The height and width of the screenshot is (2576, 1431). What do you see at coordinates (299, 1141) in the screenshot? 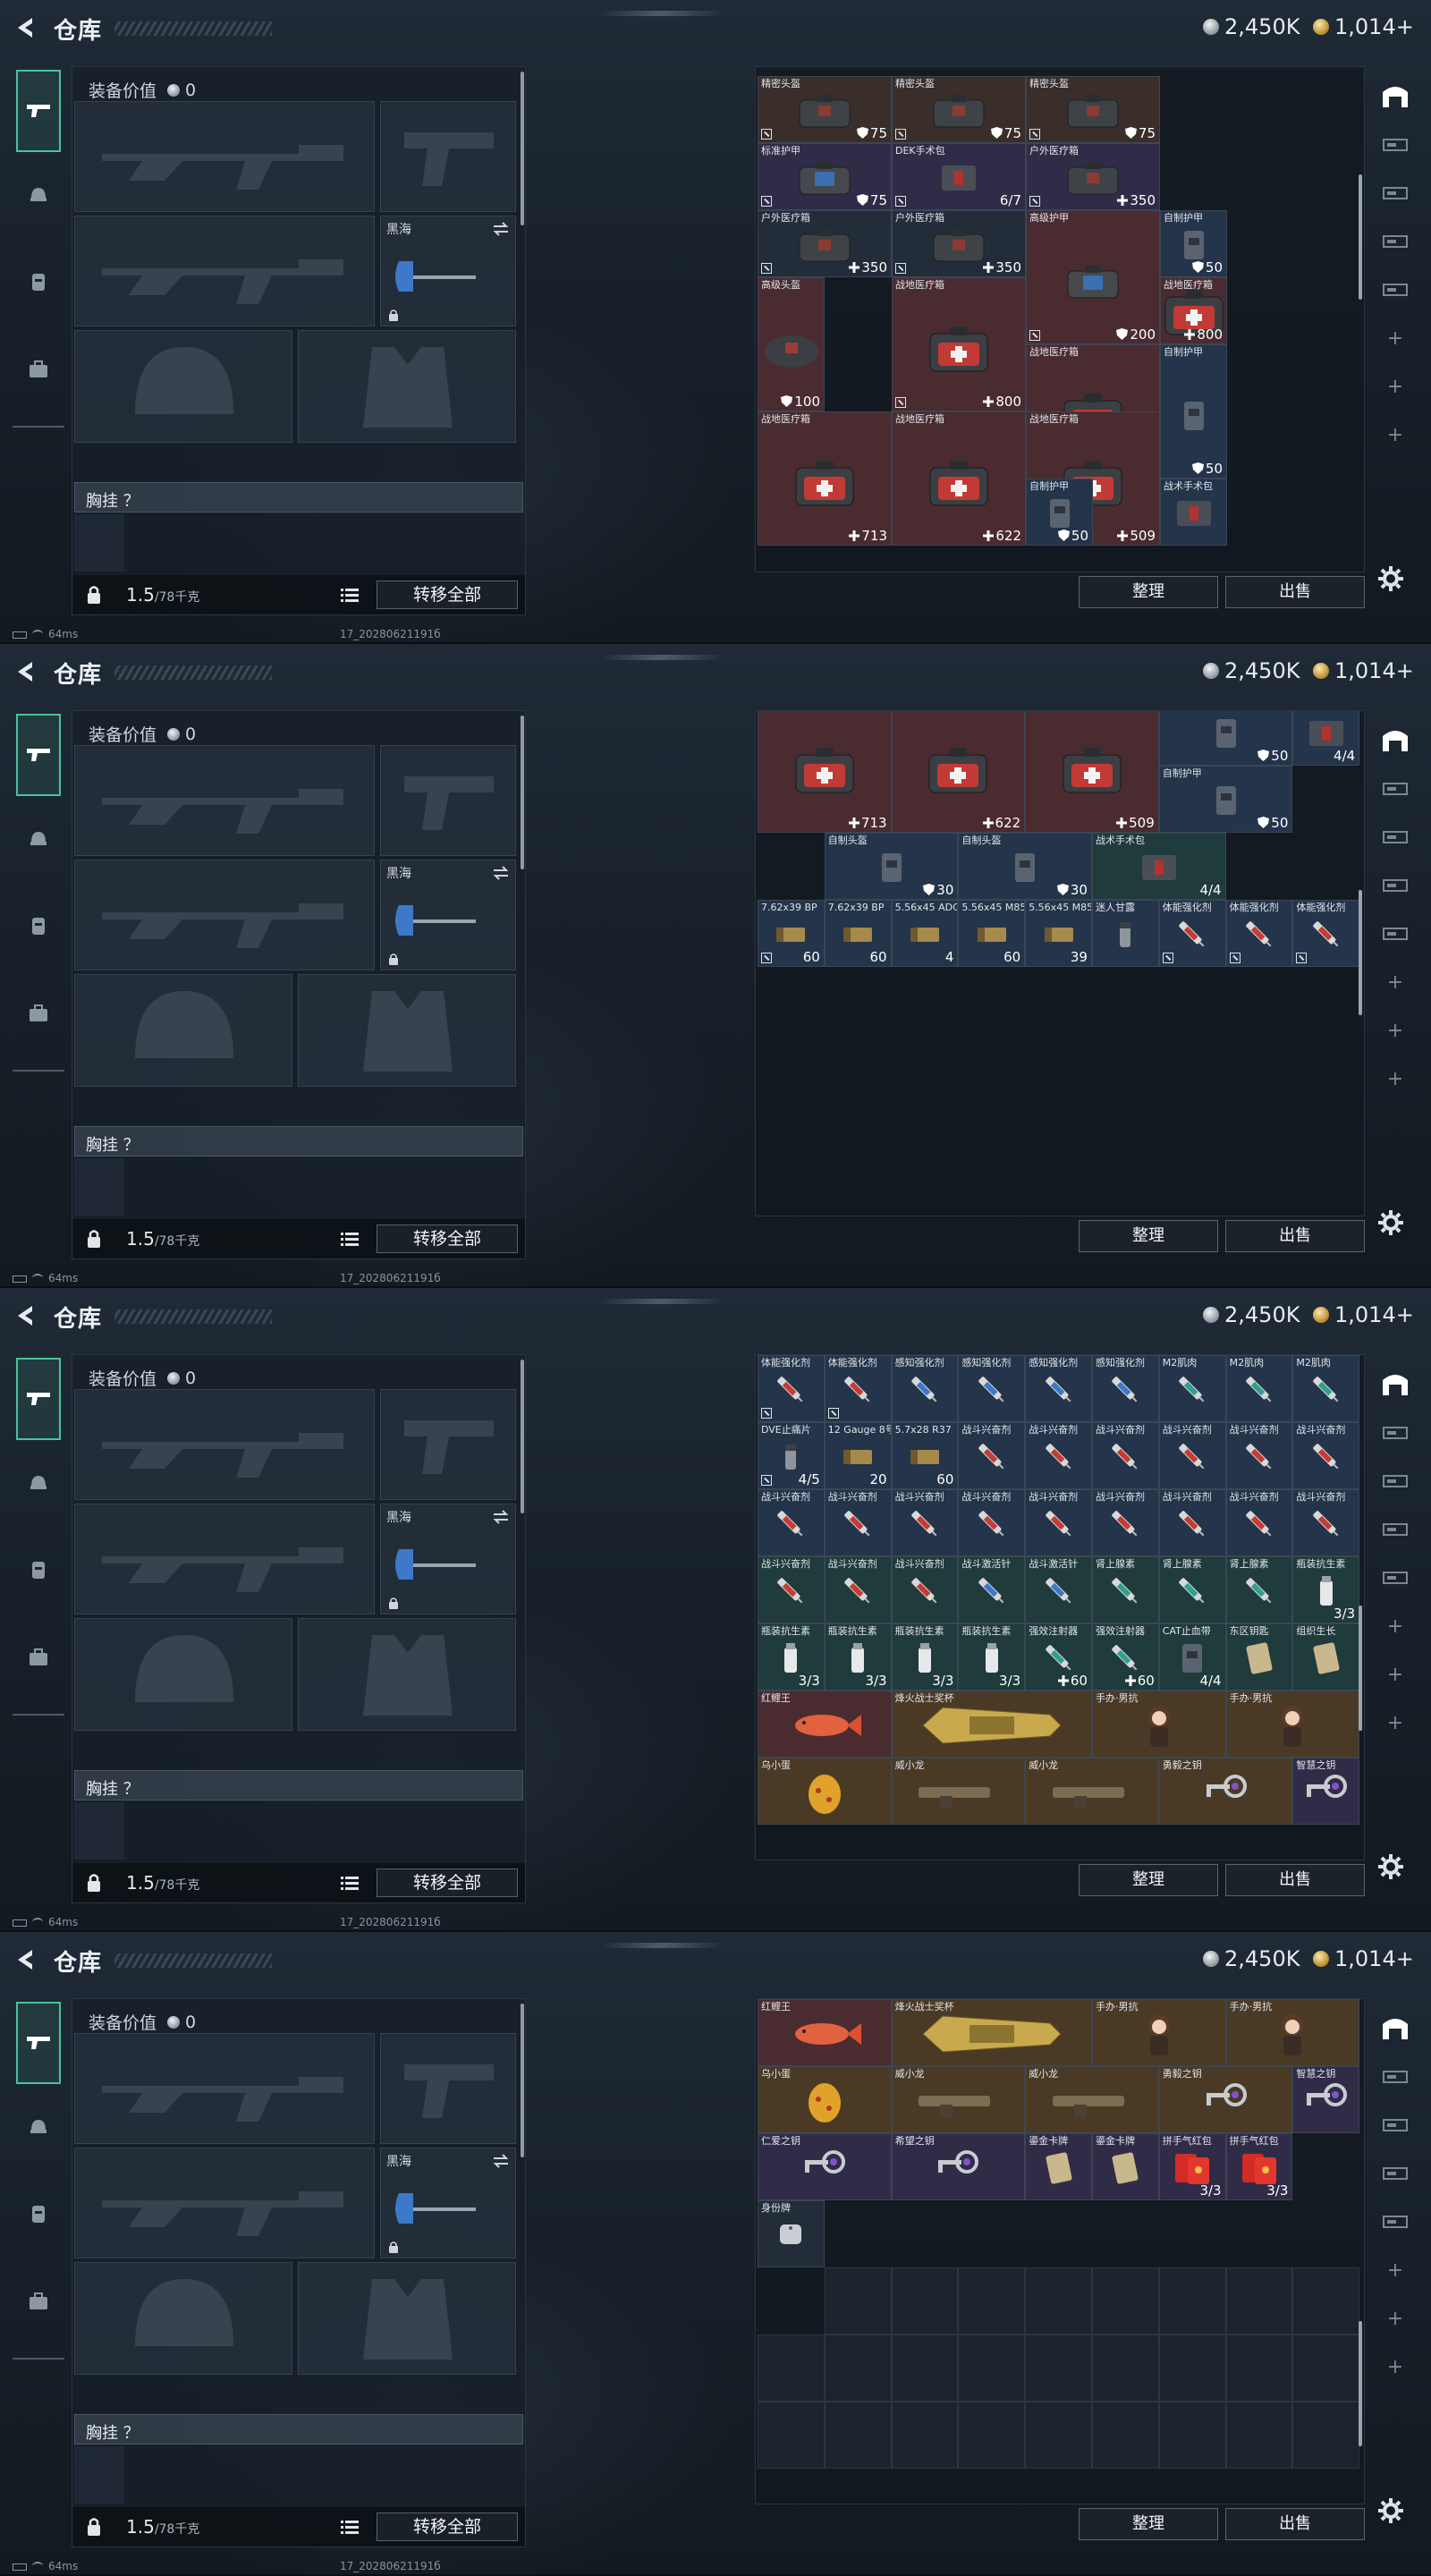
I see `chest-rig-header: 胸挂 ？` at bounding box center [299, 1141].